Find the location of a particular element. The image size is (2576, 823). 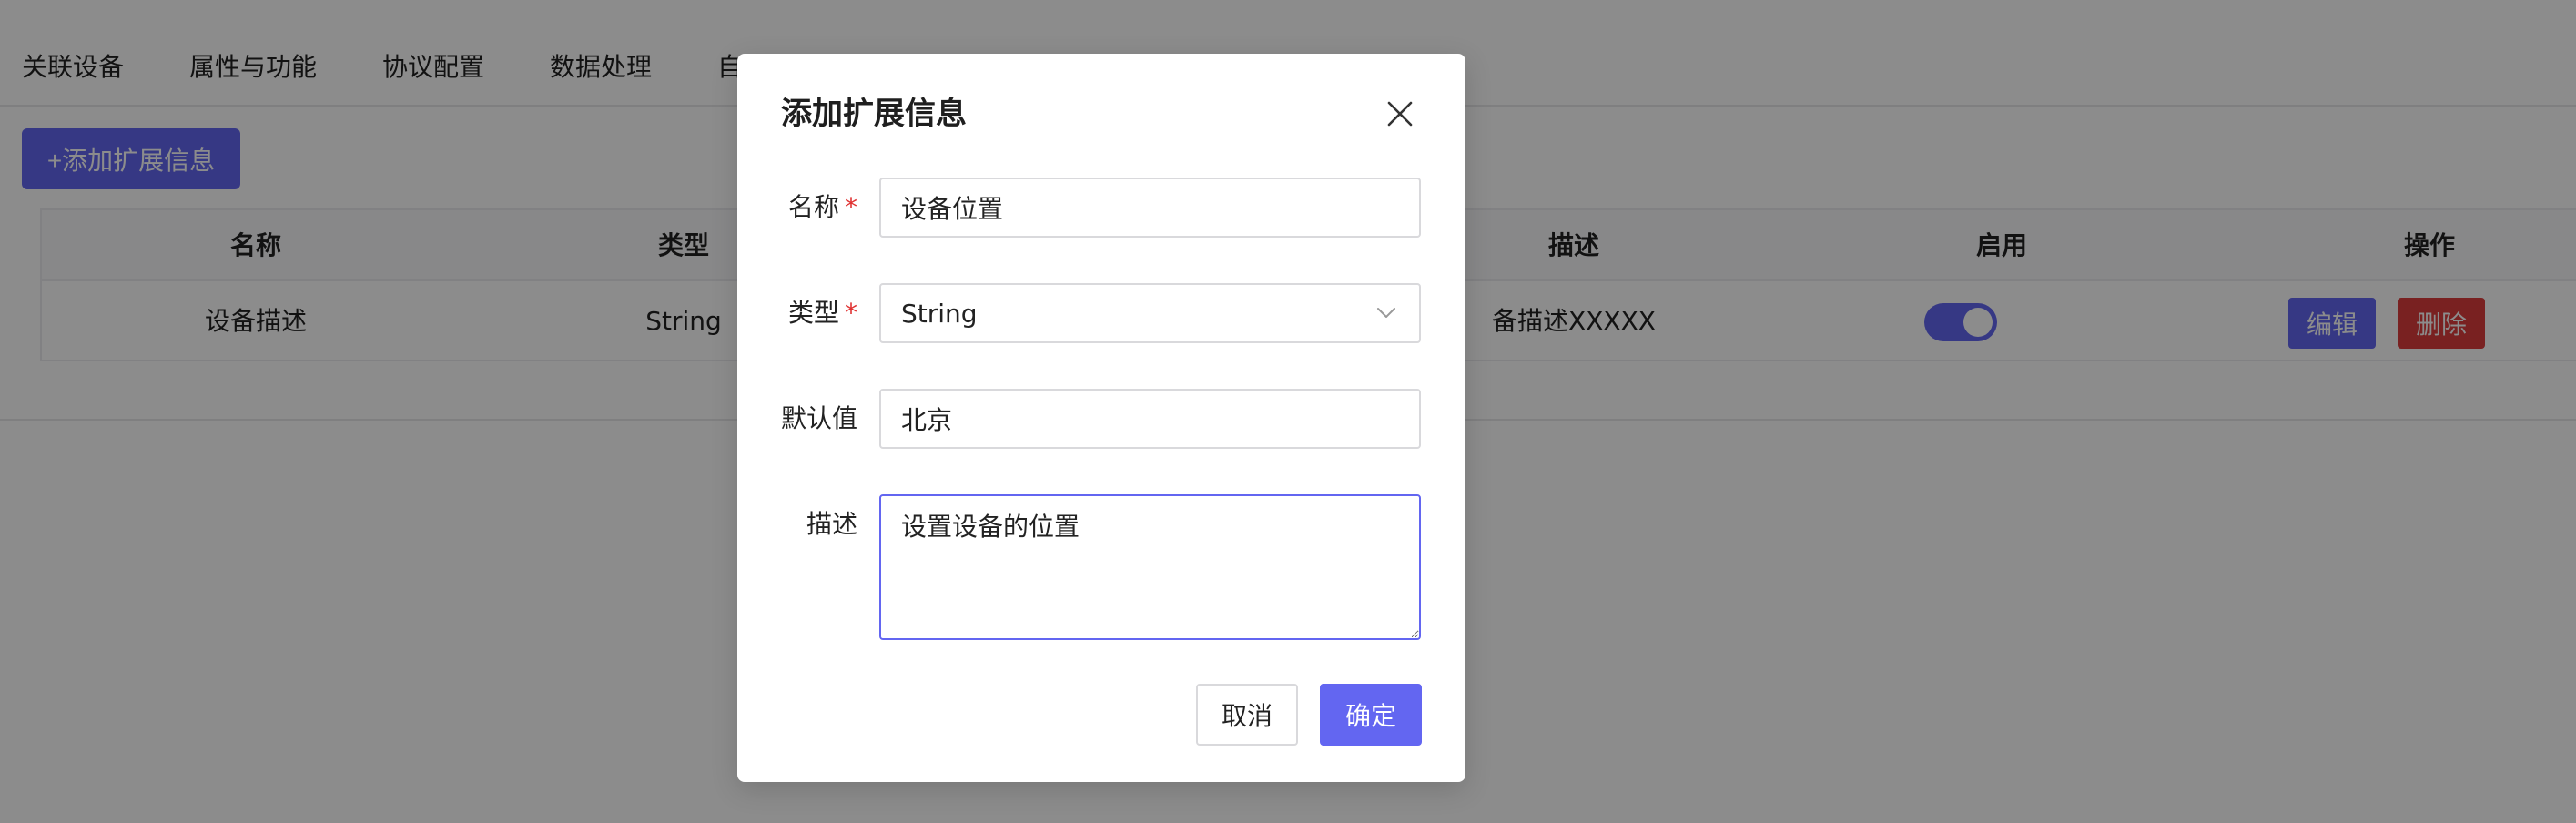

name-label-wrap: 名称 * is located at coordinates (797, 208).